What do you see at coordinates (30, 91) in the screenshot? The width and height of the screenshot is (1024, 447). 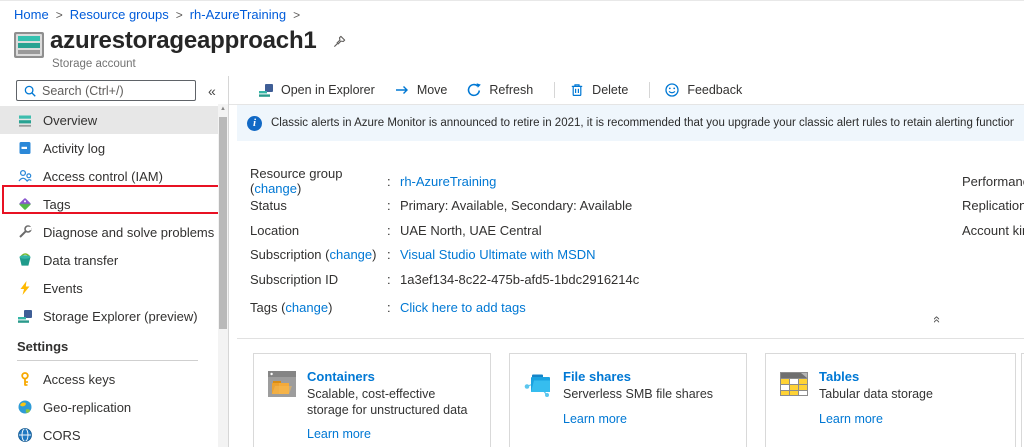 I see `search-icon` at bounding box center [30, 91].